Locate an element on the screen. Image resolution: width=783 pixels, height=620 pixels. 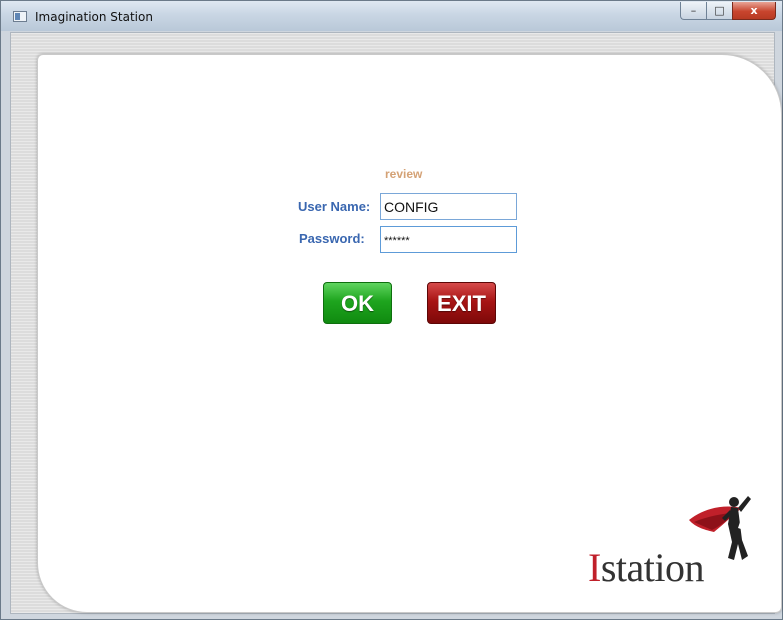
minimize-button: – is located at coordinates (693, 11).